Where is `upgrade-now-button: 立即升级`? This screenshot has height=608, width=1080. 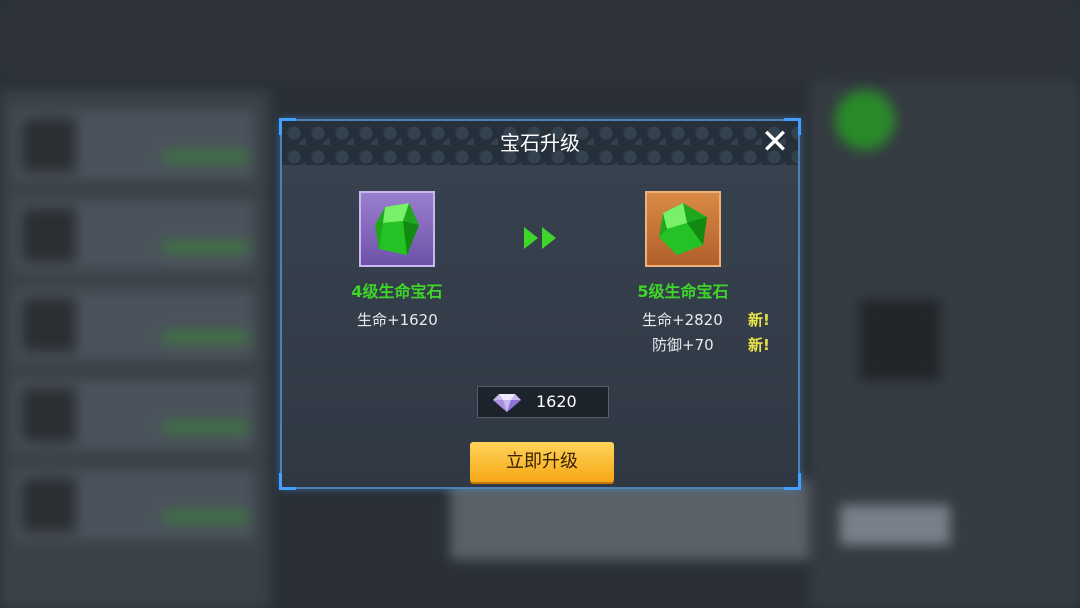
upgrade-now-button: 立即升级 is located at coordinates (542, 462).